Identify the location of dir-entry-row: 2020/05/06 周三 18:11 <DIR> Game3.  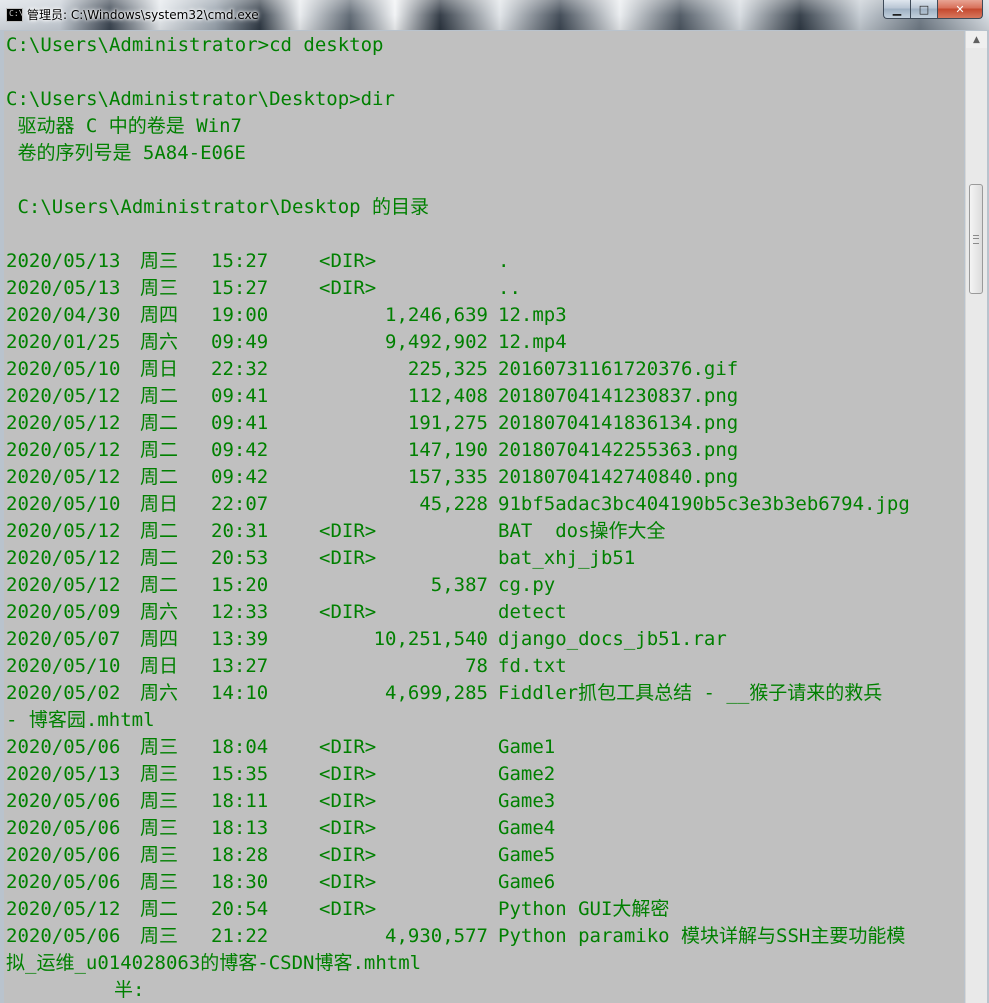
(485, 801).